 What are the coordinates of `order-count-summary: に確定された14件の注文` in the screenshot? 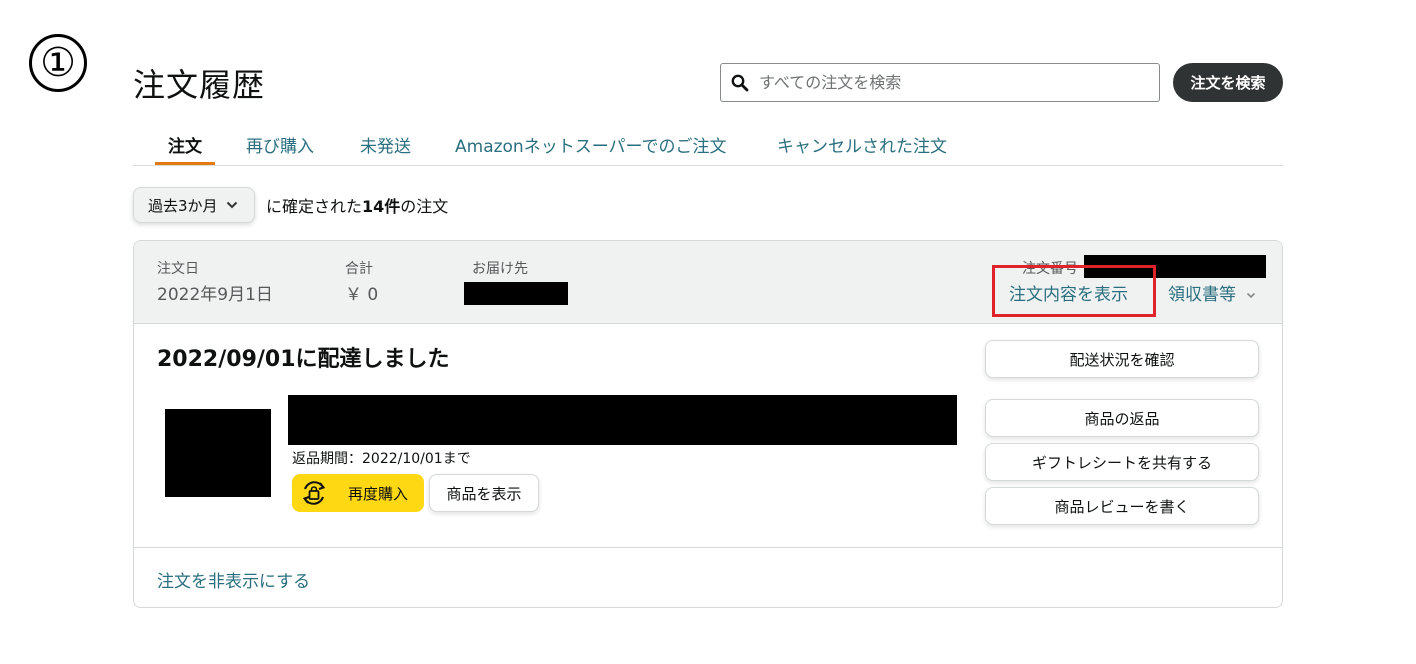 It's located at (357, 205).